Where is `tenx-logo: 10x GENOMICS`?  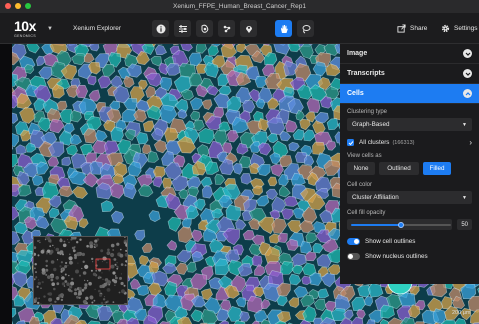 tenx-logo: 10x GENOMICS is located at coordinates (27, 29).